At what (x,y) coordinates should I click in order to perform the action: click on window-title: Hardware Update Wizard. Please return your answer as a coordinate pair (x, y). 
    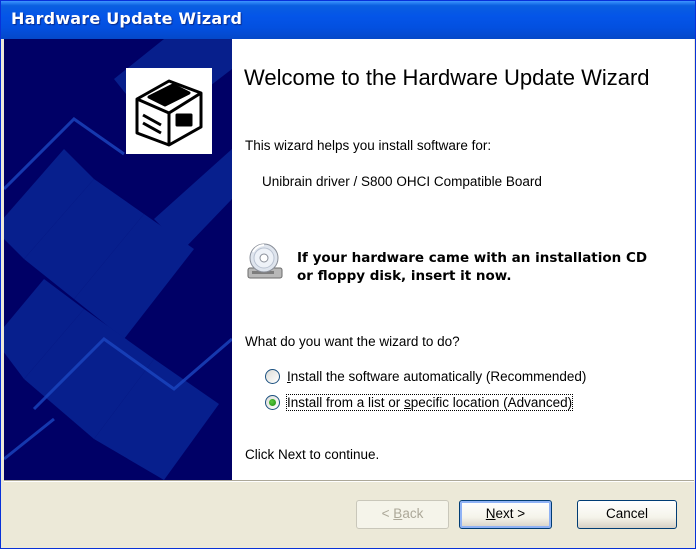
    Looking at the image, I should click on (127, 18).